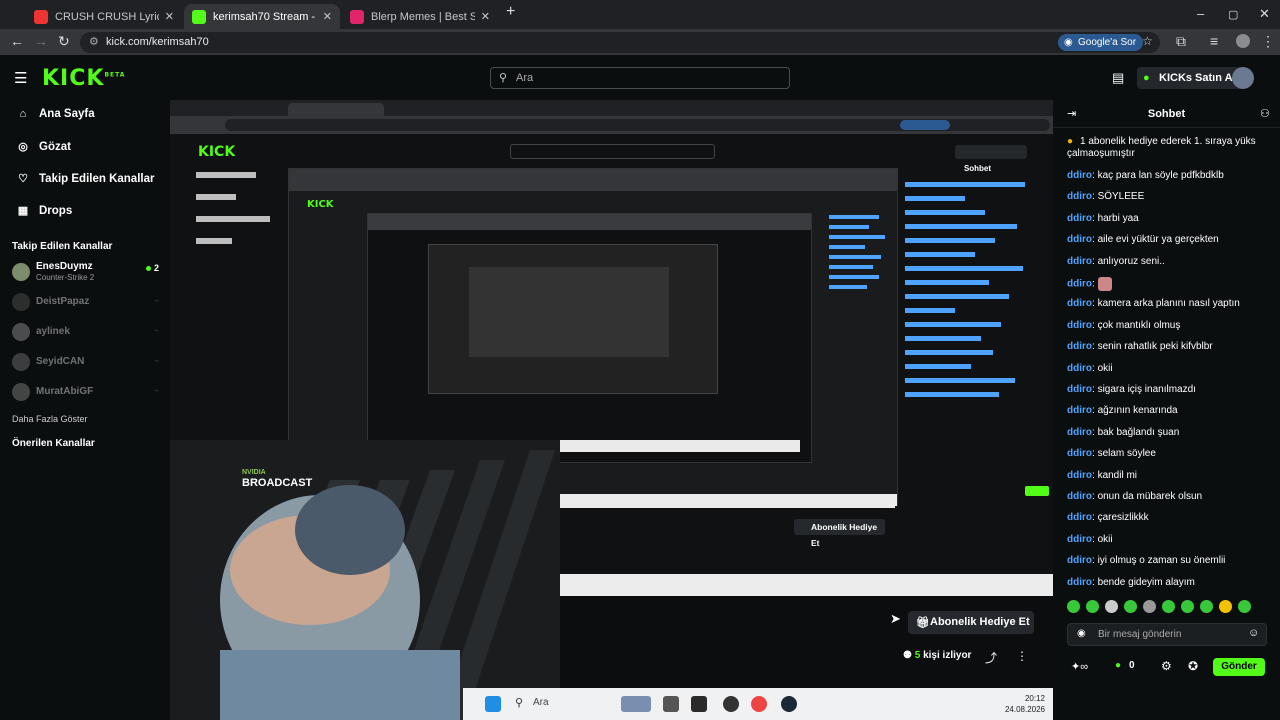  I want to click on chrome-menu-icon: ⋮, so click(1268, 41).